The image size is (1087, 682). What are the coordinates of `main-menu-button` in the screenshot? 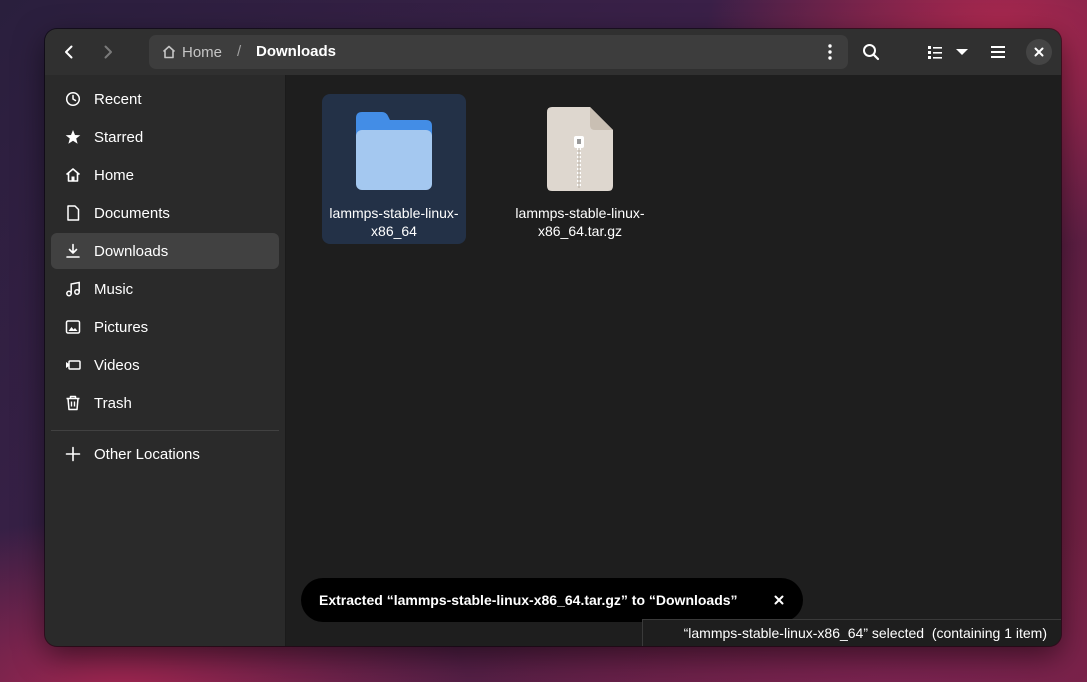 It's located at (998, 52).